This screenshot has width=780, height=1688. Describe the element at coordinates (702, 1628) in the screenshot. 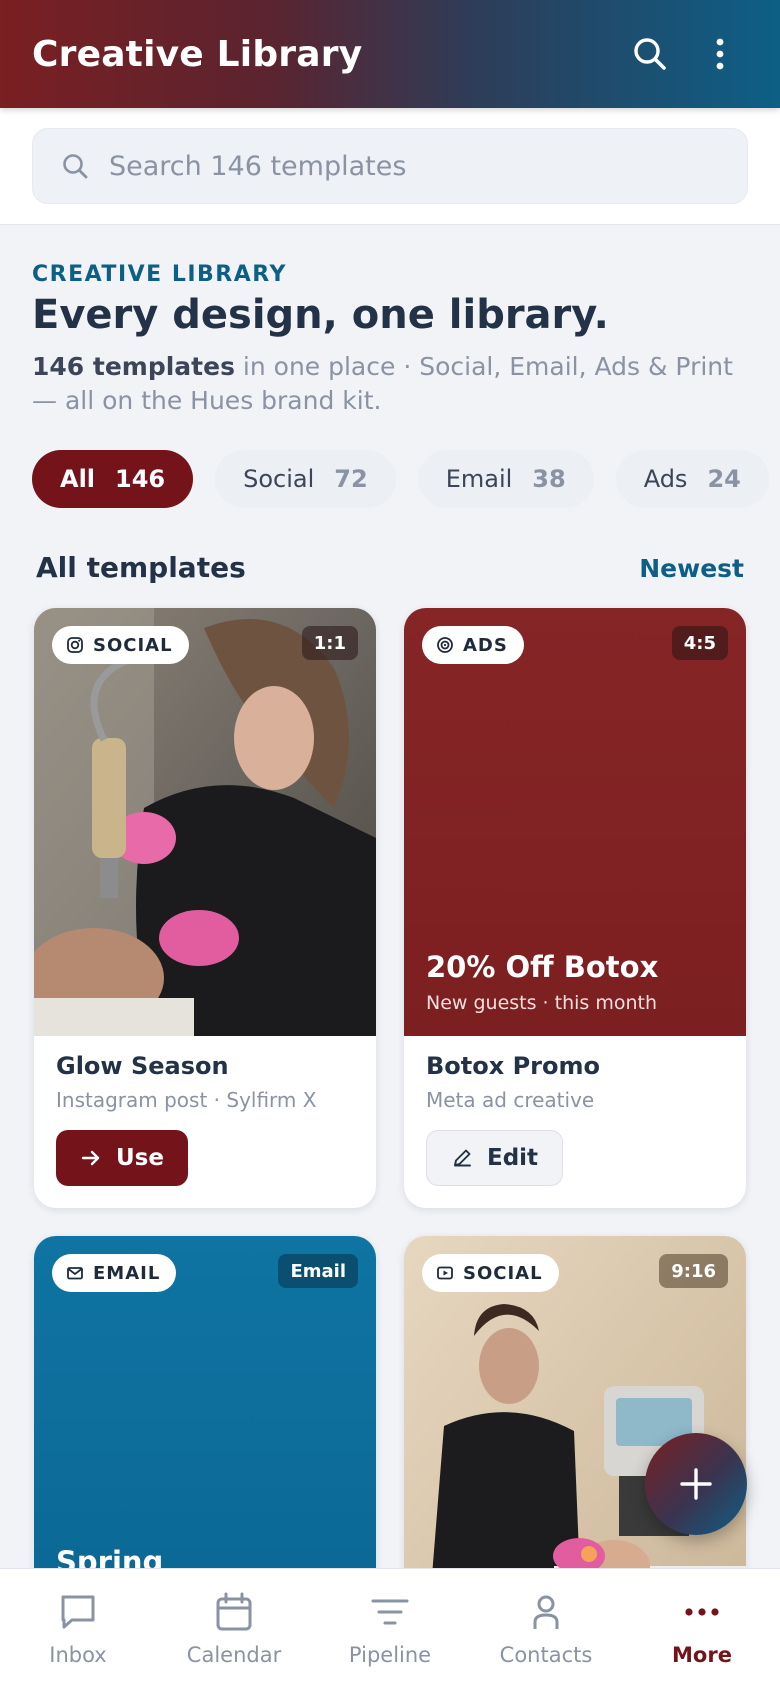

I see `nav-item-more: More` at that location.